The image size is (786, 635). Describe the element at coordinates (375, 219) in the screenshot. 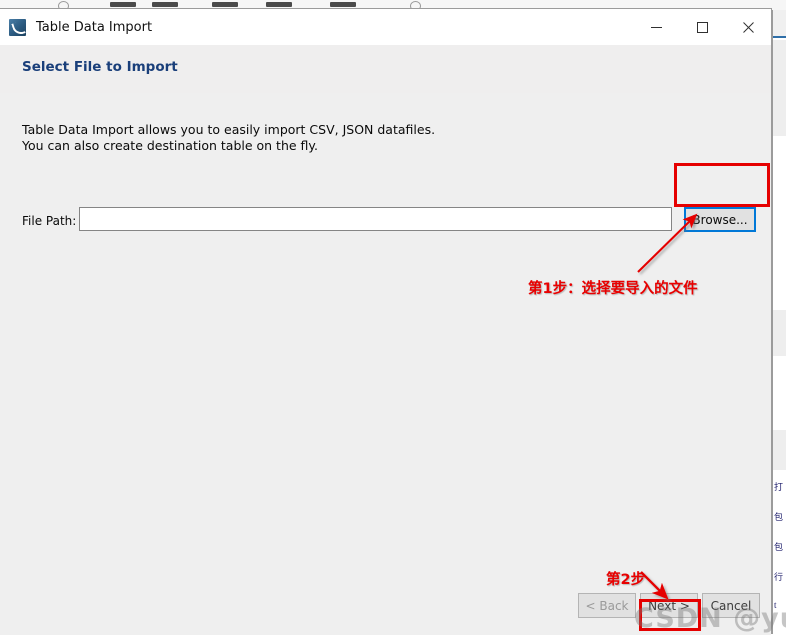

I see `file-path-input` at that location.